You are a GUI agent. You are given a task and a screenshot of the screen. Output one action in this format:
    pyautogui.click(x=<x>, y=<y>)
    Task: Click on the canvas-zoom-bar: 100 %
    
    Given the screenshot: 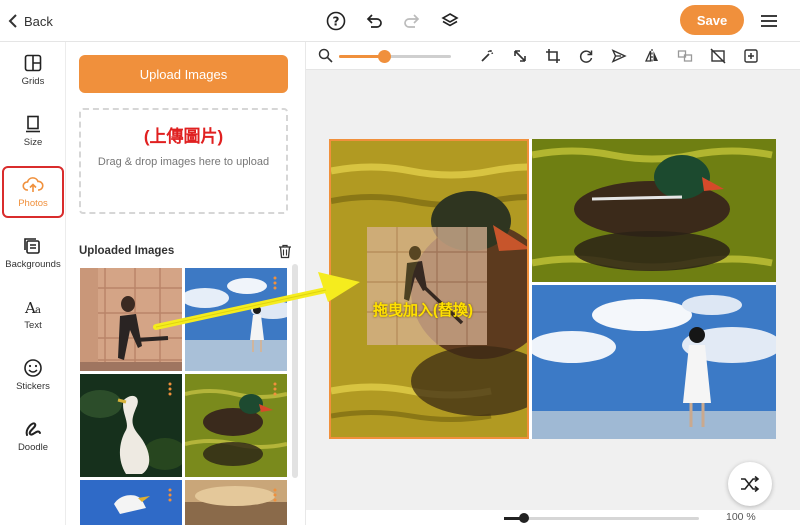 What is the action you would take?
    pyautogui.click(x=553, y=517)
    